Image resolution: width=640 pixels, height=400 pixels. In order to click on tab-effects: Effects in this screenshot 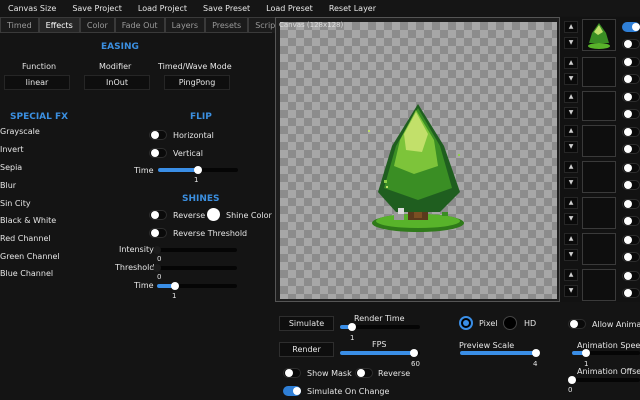, I will do `click(59, 25)`.